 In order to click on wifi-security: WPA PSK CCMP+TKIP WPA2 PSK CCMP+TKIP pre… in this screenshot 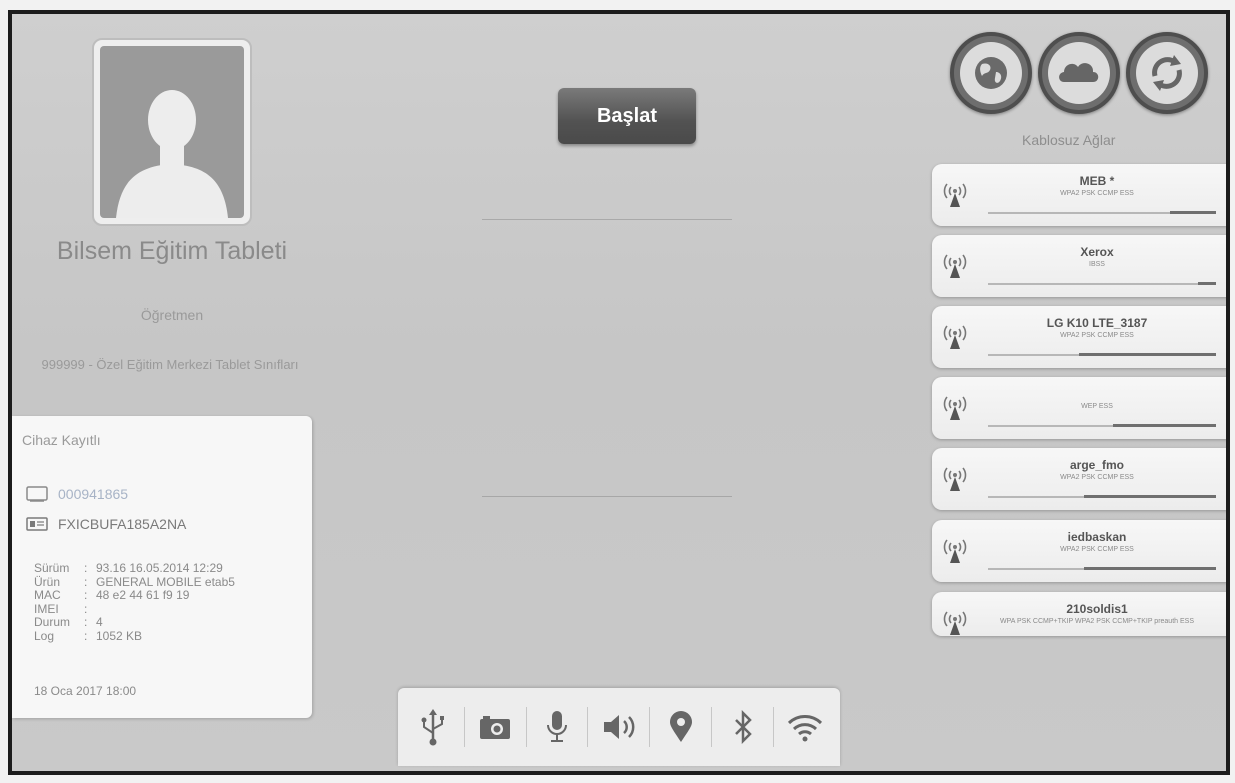, I will do `click(1097, 621)`.